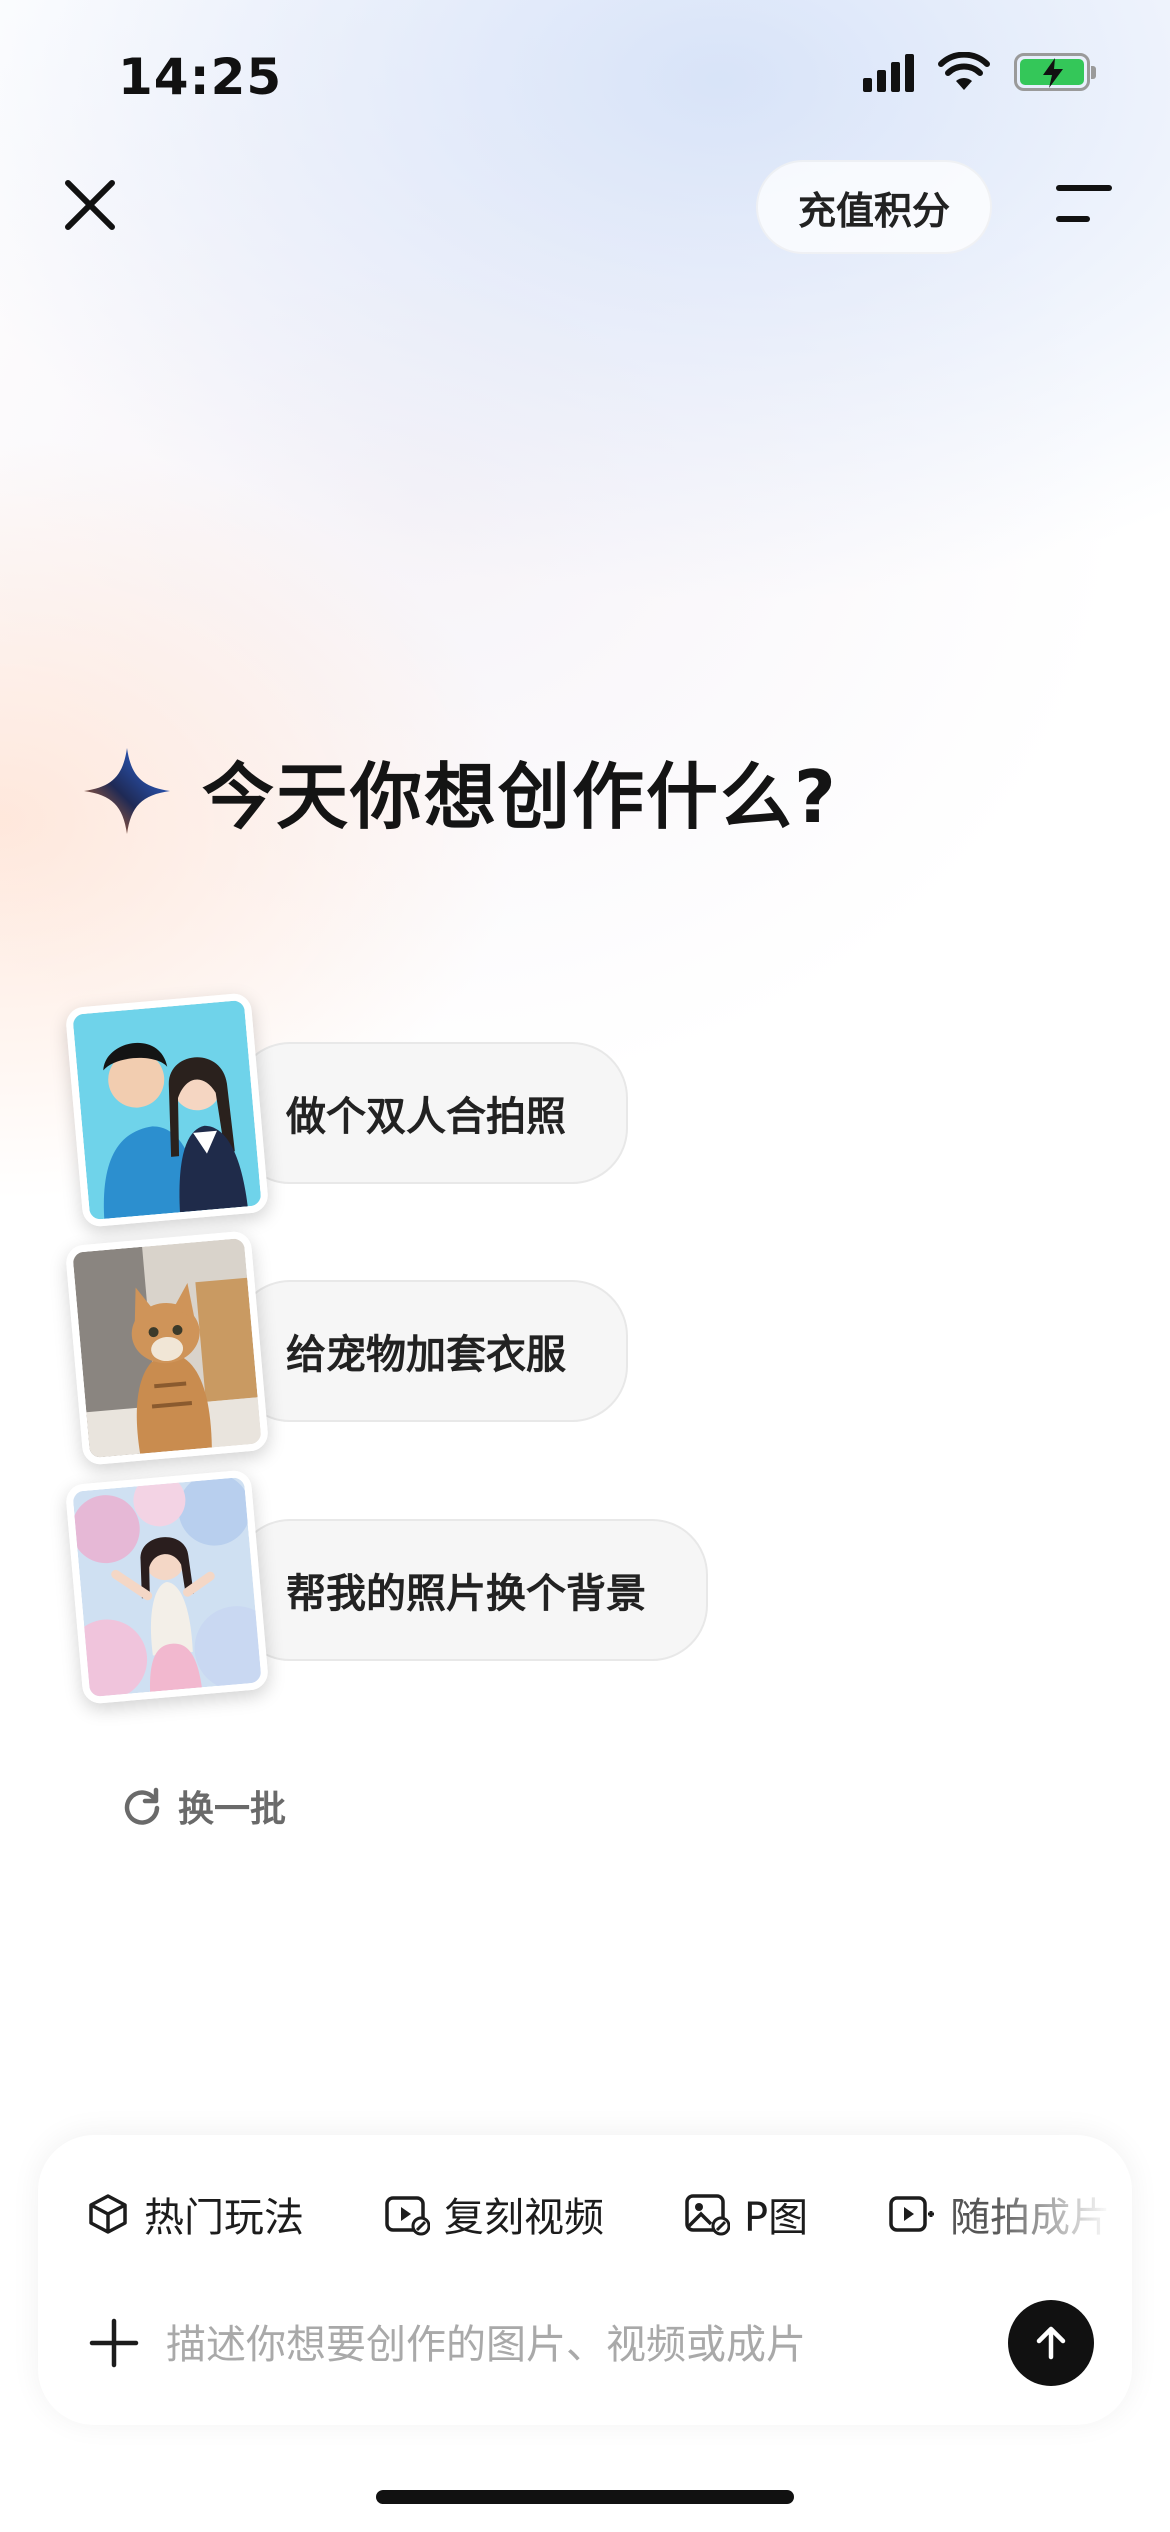 This screenshot has width=1170, height=2532. I want to click on plus-icon, so click(114, 2343).